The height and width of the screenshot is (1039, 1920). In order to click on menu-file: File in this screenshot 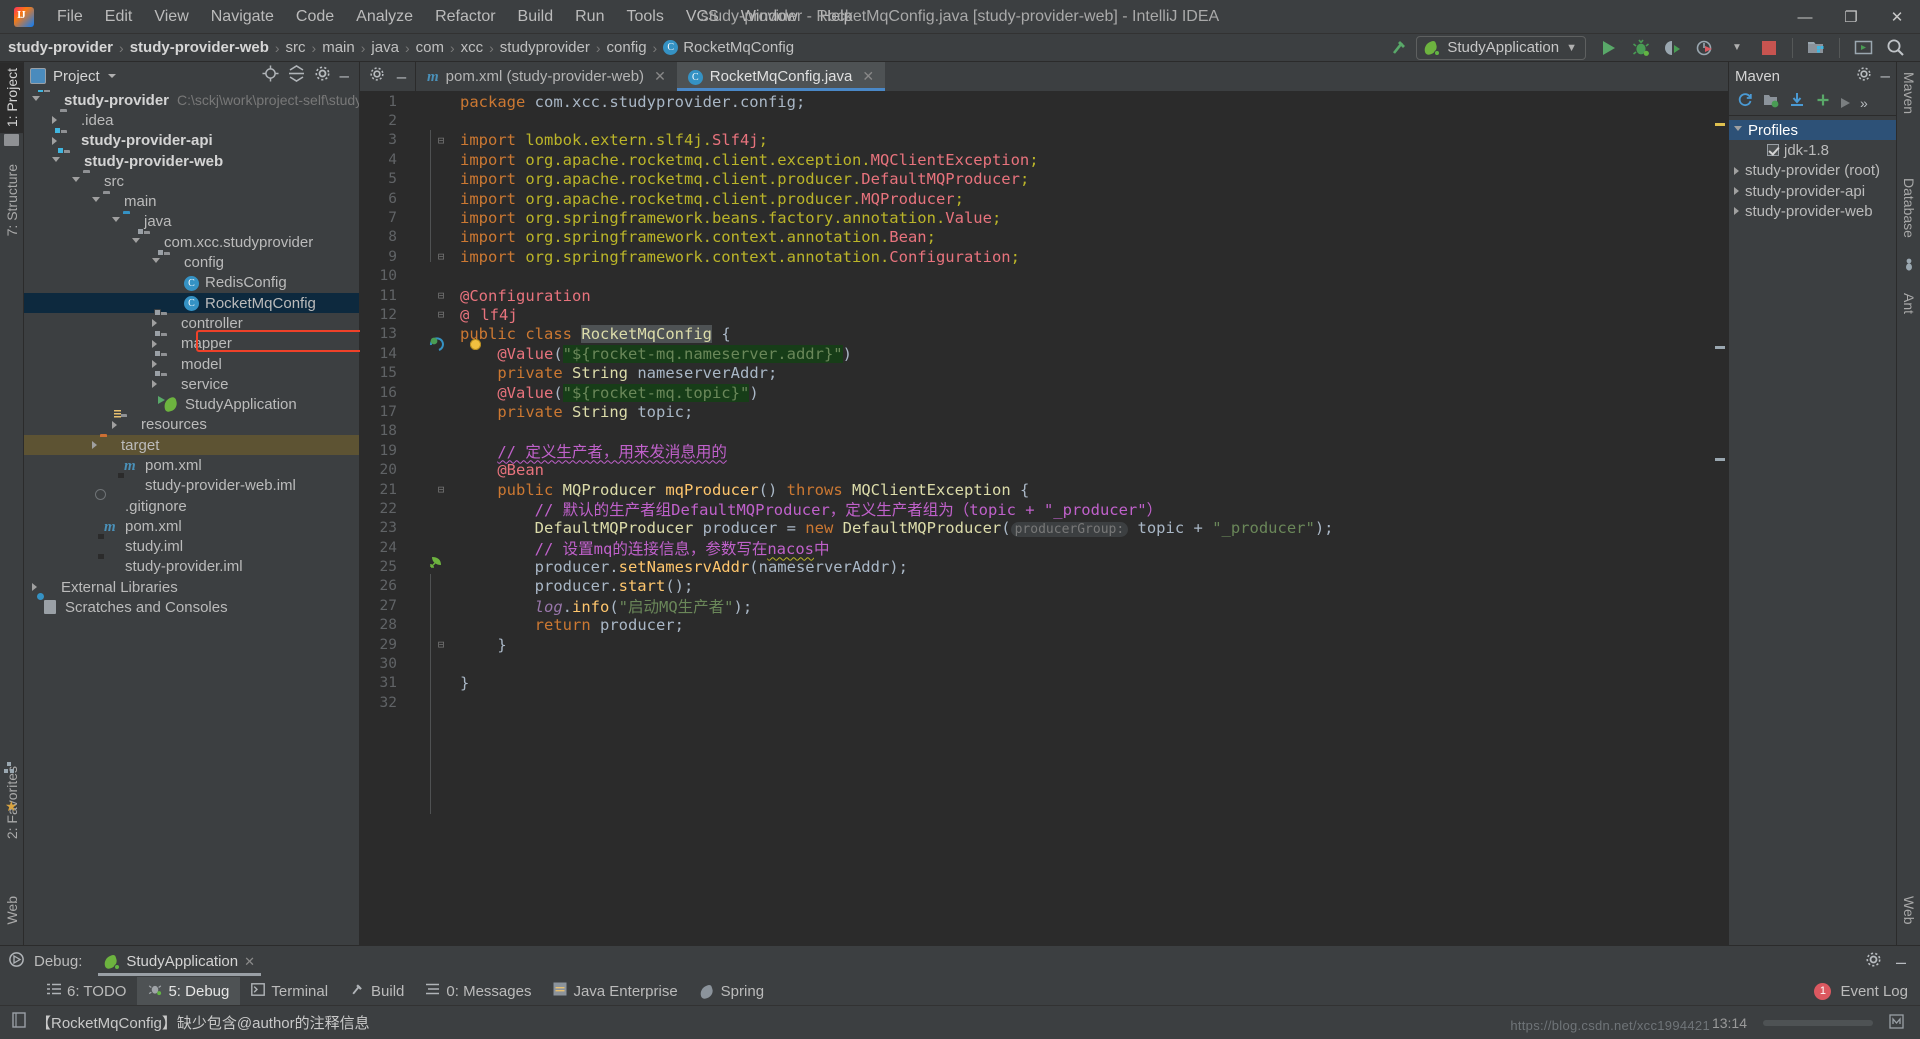, I will do `click(70, 17)`.